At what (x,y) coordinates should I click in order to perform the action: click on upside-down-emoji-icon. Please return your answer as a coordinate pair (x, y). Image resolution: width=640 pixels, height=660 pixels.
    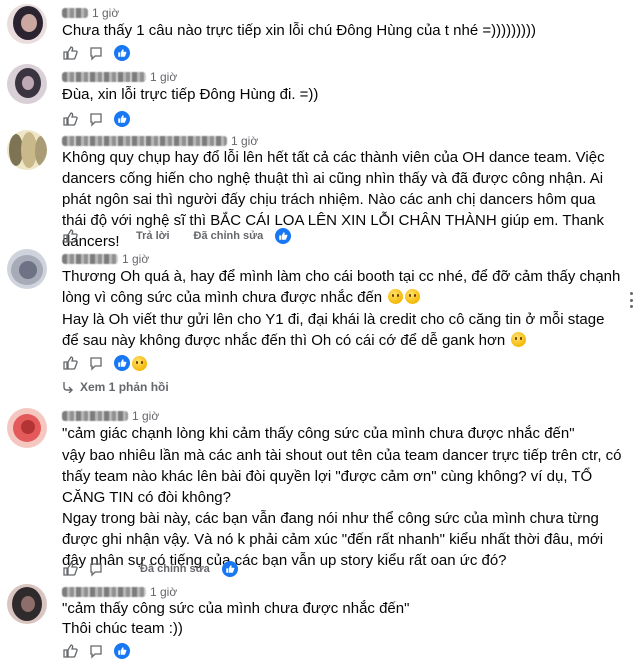
    Looking at the image, I should click on (413, 296).